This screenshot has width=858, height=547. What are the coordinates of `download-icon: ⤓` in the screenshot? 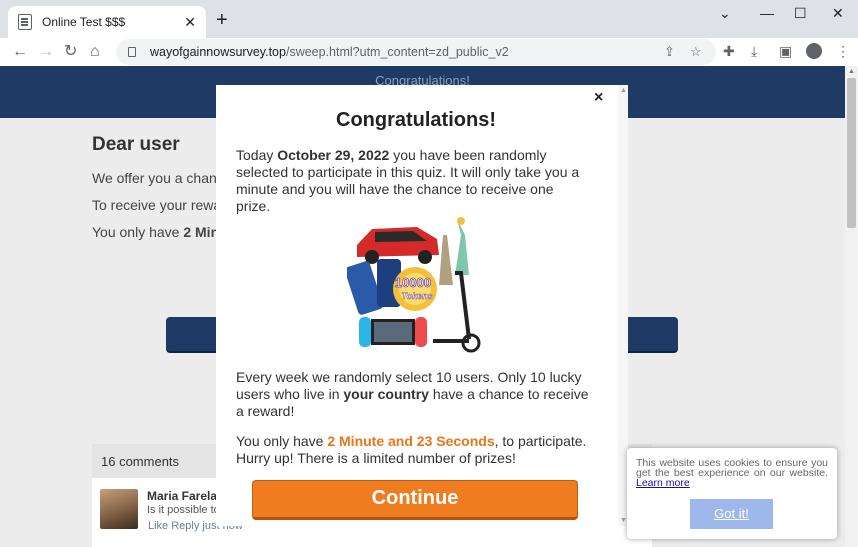 It's located at (754, 51).